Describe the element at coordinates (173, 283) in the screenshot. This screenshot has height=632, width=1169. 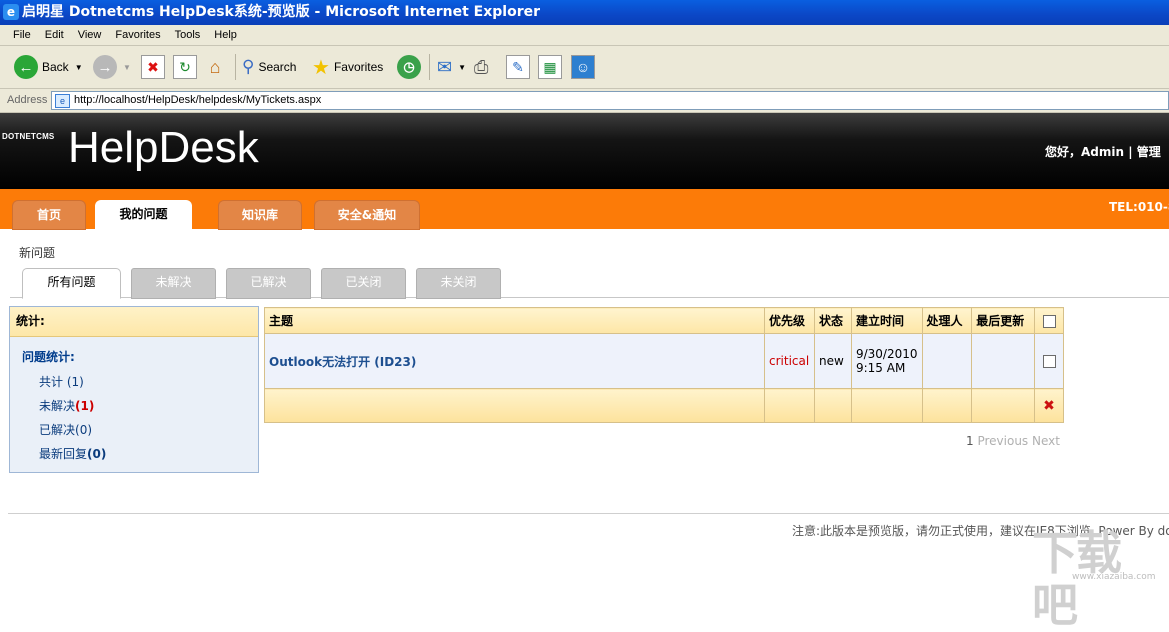
I see `subtab-unresolved: 未解决` at that location.